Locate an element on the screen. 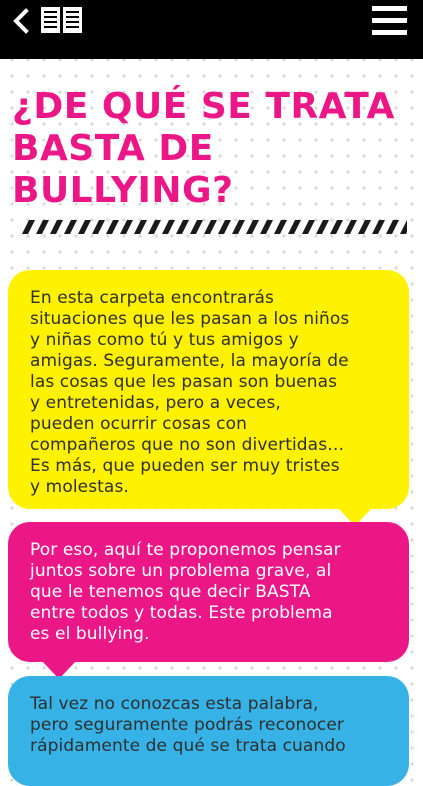  index-book-button is located at coordinates (62, 20).